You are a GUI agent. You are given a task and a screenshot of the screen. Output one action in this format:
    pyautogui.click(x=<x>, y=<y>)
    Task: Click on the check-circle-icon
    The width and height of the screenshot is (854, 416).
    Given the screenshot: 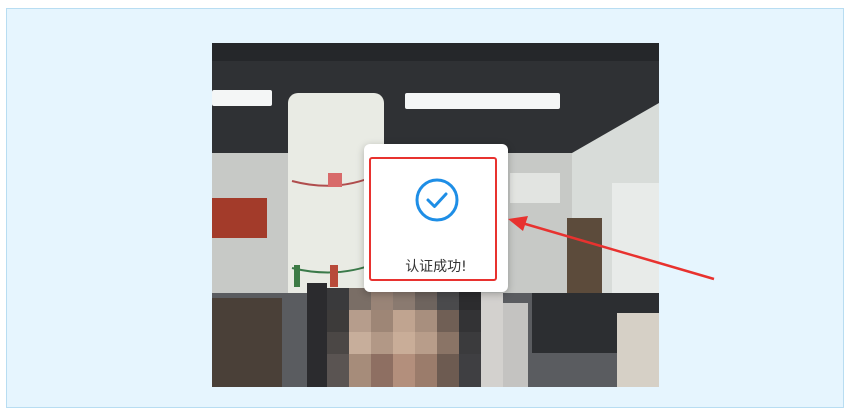 What is the action you would take?
    pyautogui.click(x=437, y=200)
    